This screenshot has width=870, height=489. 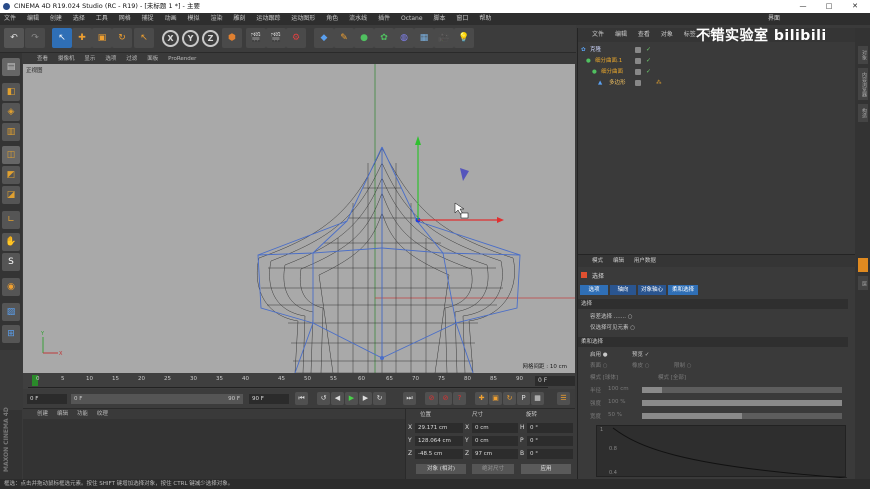 I want to click on snapping-icon: S, so click(x=11, y=262).